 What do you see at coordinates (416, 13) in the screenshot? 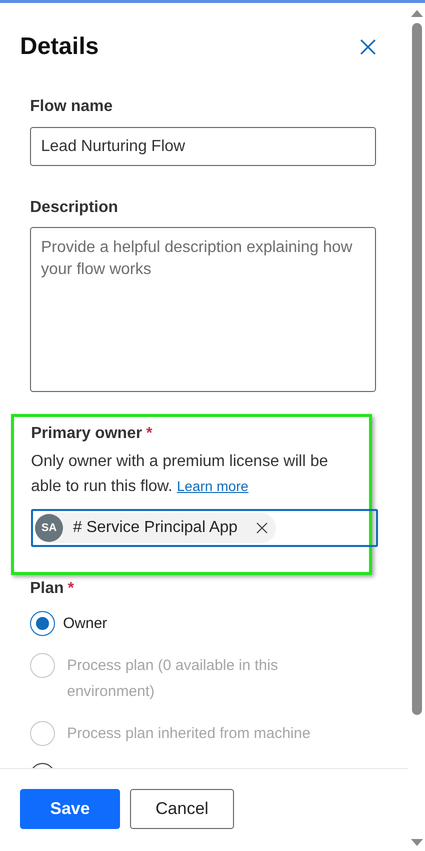
I see `scroll-up-icon` at bounding box center [416, 13].